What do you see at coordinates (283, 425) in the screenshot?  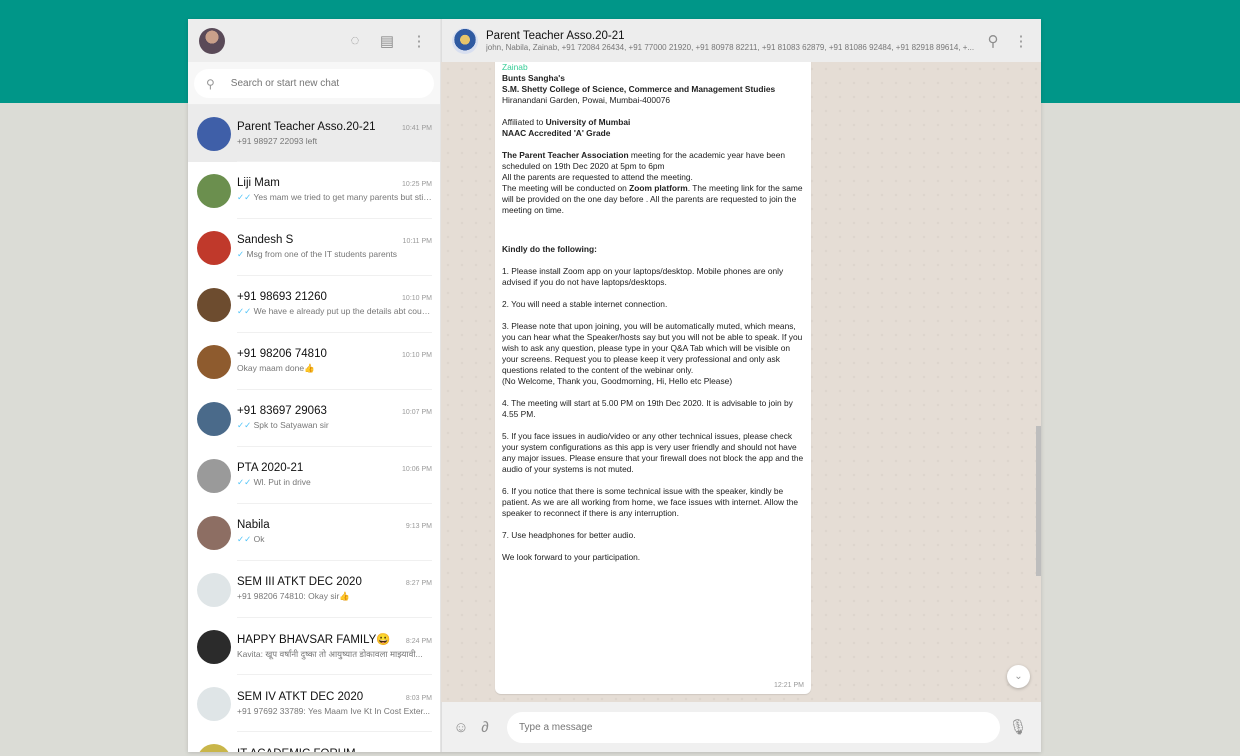 I see `chat-preview: ✓✓ Spk to Satyawan sir` at bounding box center [283, 425].